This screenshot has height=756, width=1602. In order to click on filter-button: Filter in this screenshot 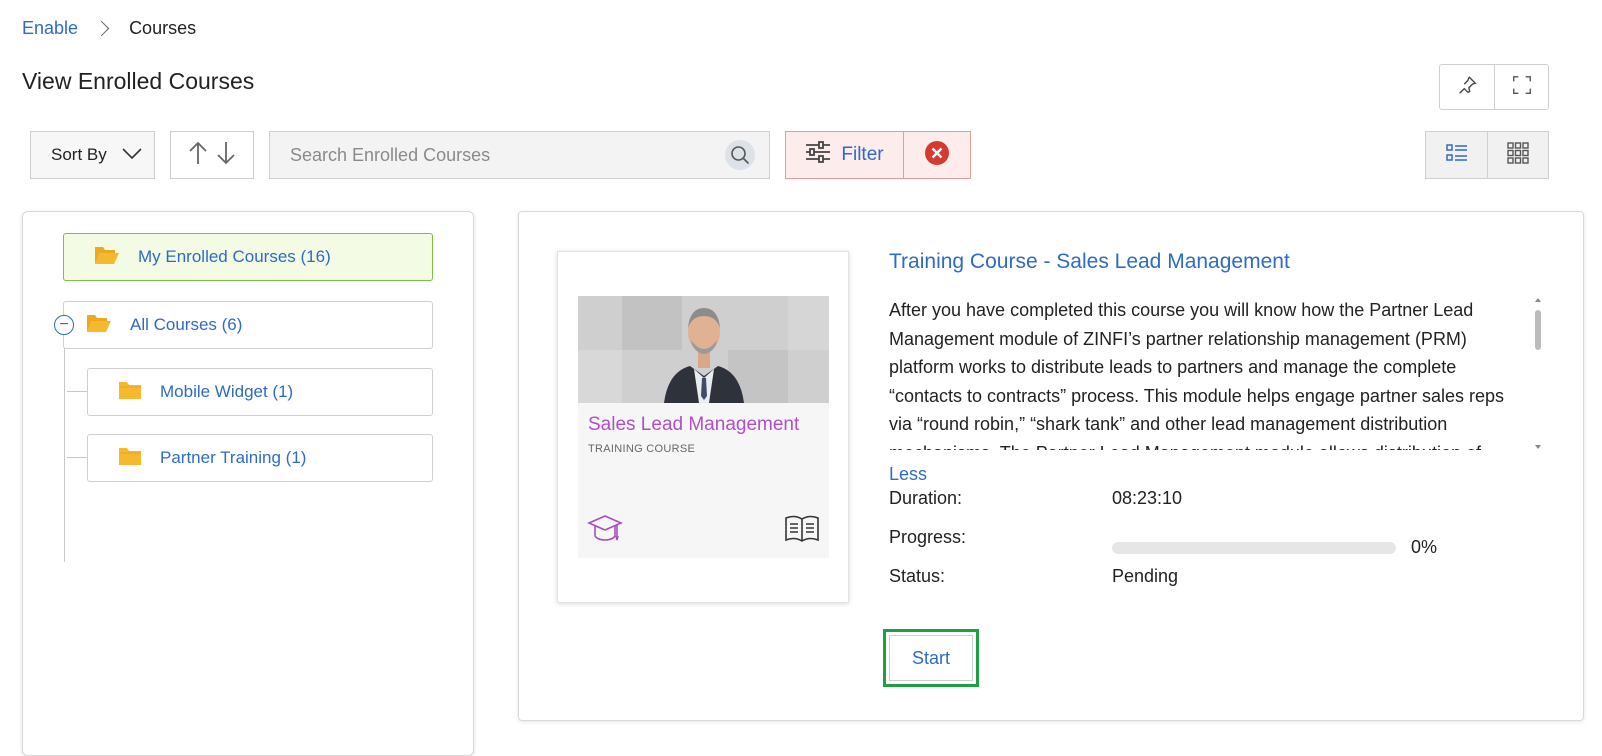, I will do `click(845, 155)`.